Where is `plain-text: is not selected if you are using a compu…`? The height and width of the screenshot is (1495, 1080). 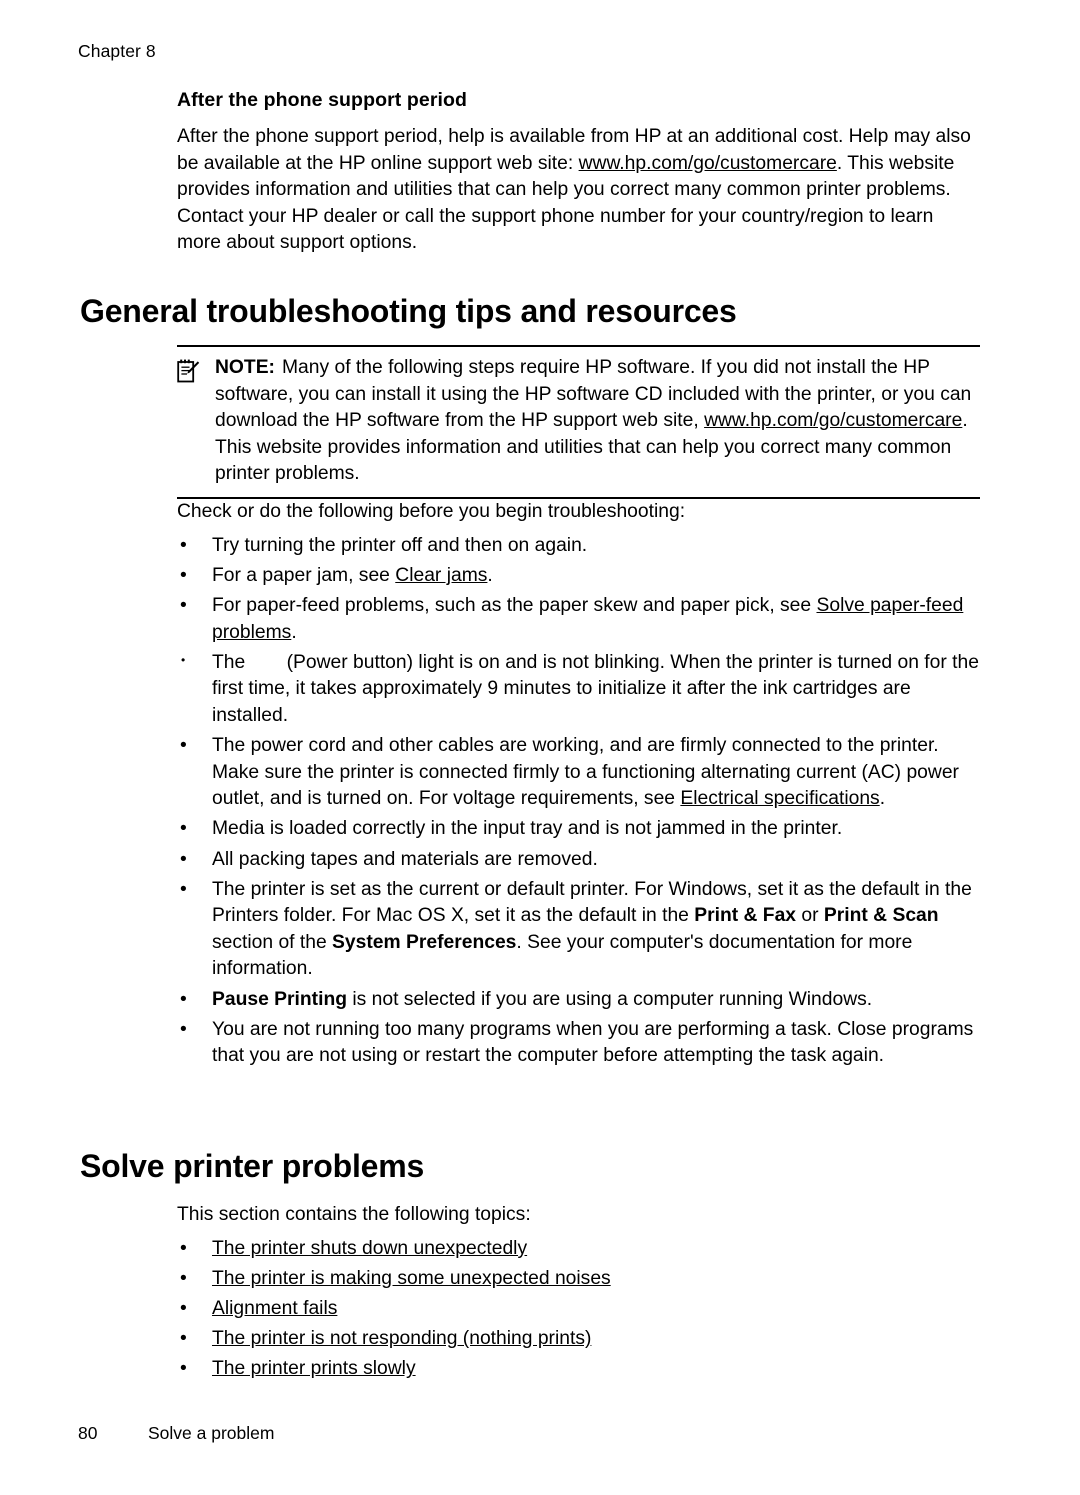 plain-text: is not selected if you are using a compu… is located at coordinates (610, 999).